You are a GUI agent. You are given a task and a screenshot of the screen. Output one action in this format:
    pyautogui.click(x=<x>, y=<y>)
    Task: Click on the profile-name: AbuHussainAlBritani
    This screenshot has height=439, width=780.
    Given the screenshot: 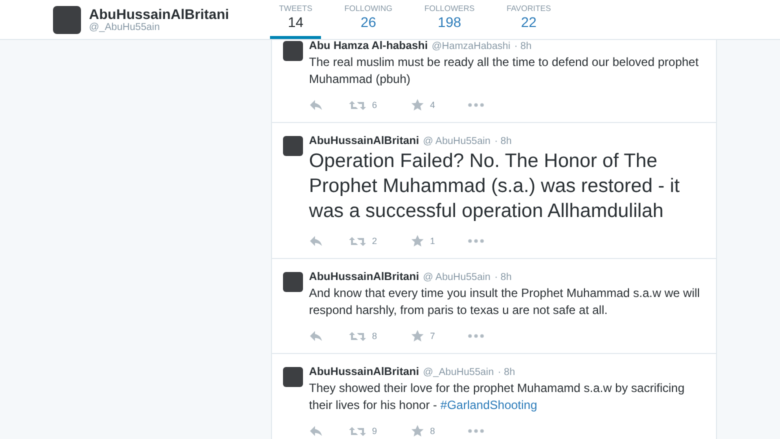 What is the action you would take?
    pyautogui.click(x=159, y=14)
    